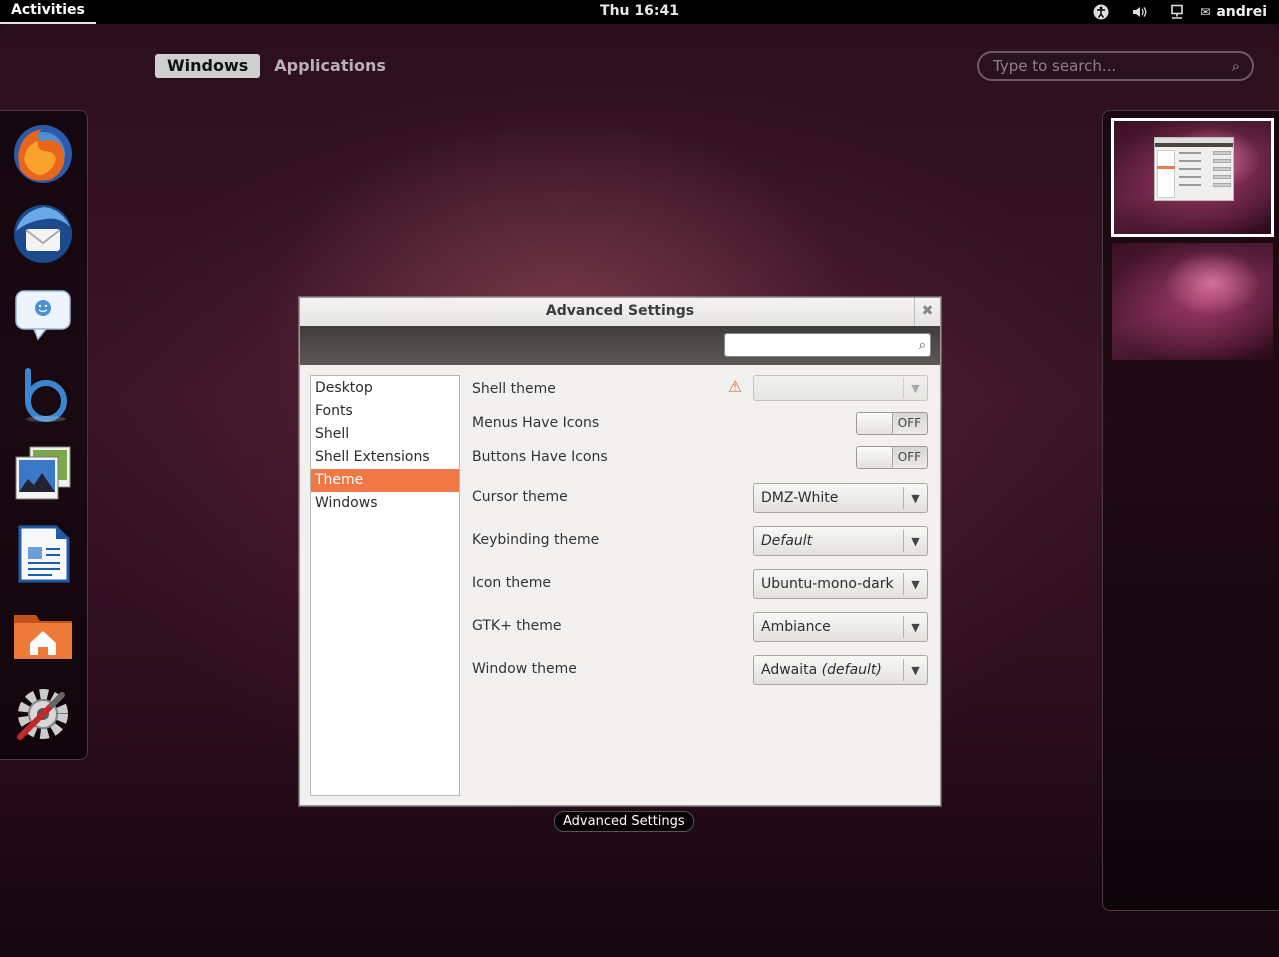 Image resolution: width=1279 pixels, height=957 pixels. What do you see at coordinates (700, 498) in the screenshot?
I see `cursor-theme-row: Cursor theme DMZ-White ▼` at bounding box center [700, 498].